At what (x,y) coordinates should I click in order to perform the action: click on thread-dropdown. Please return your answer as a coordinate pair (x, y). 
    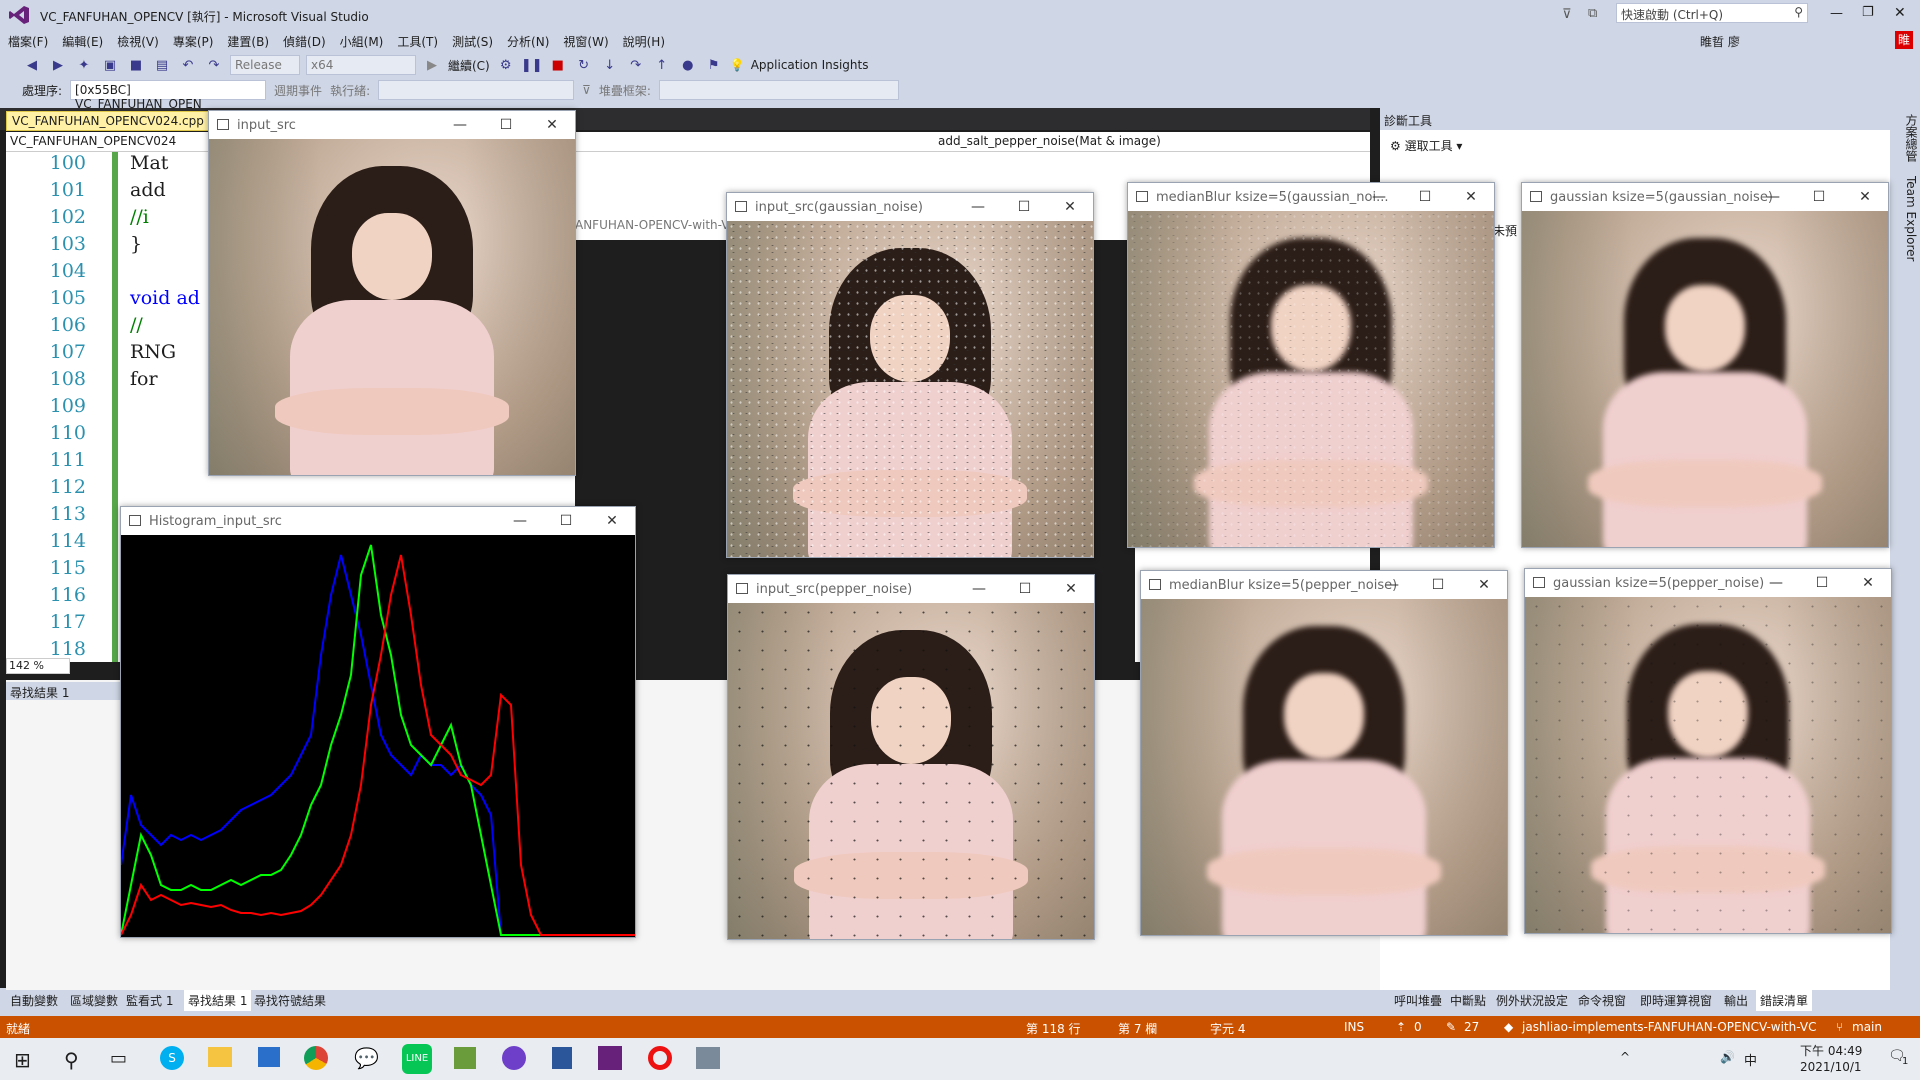
    Looking at the image, I should click on (476, 90).